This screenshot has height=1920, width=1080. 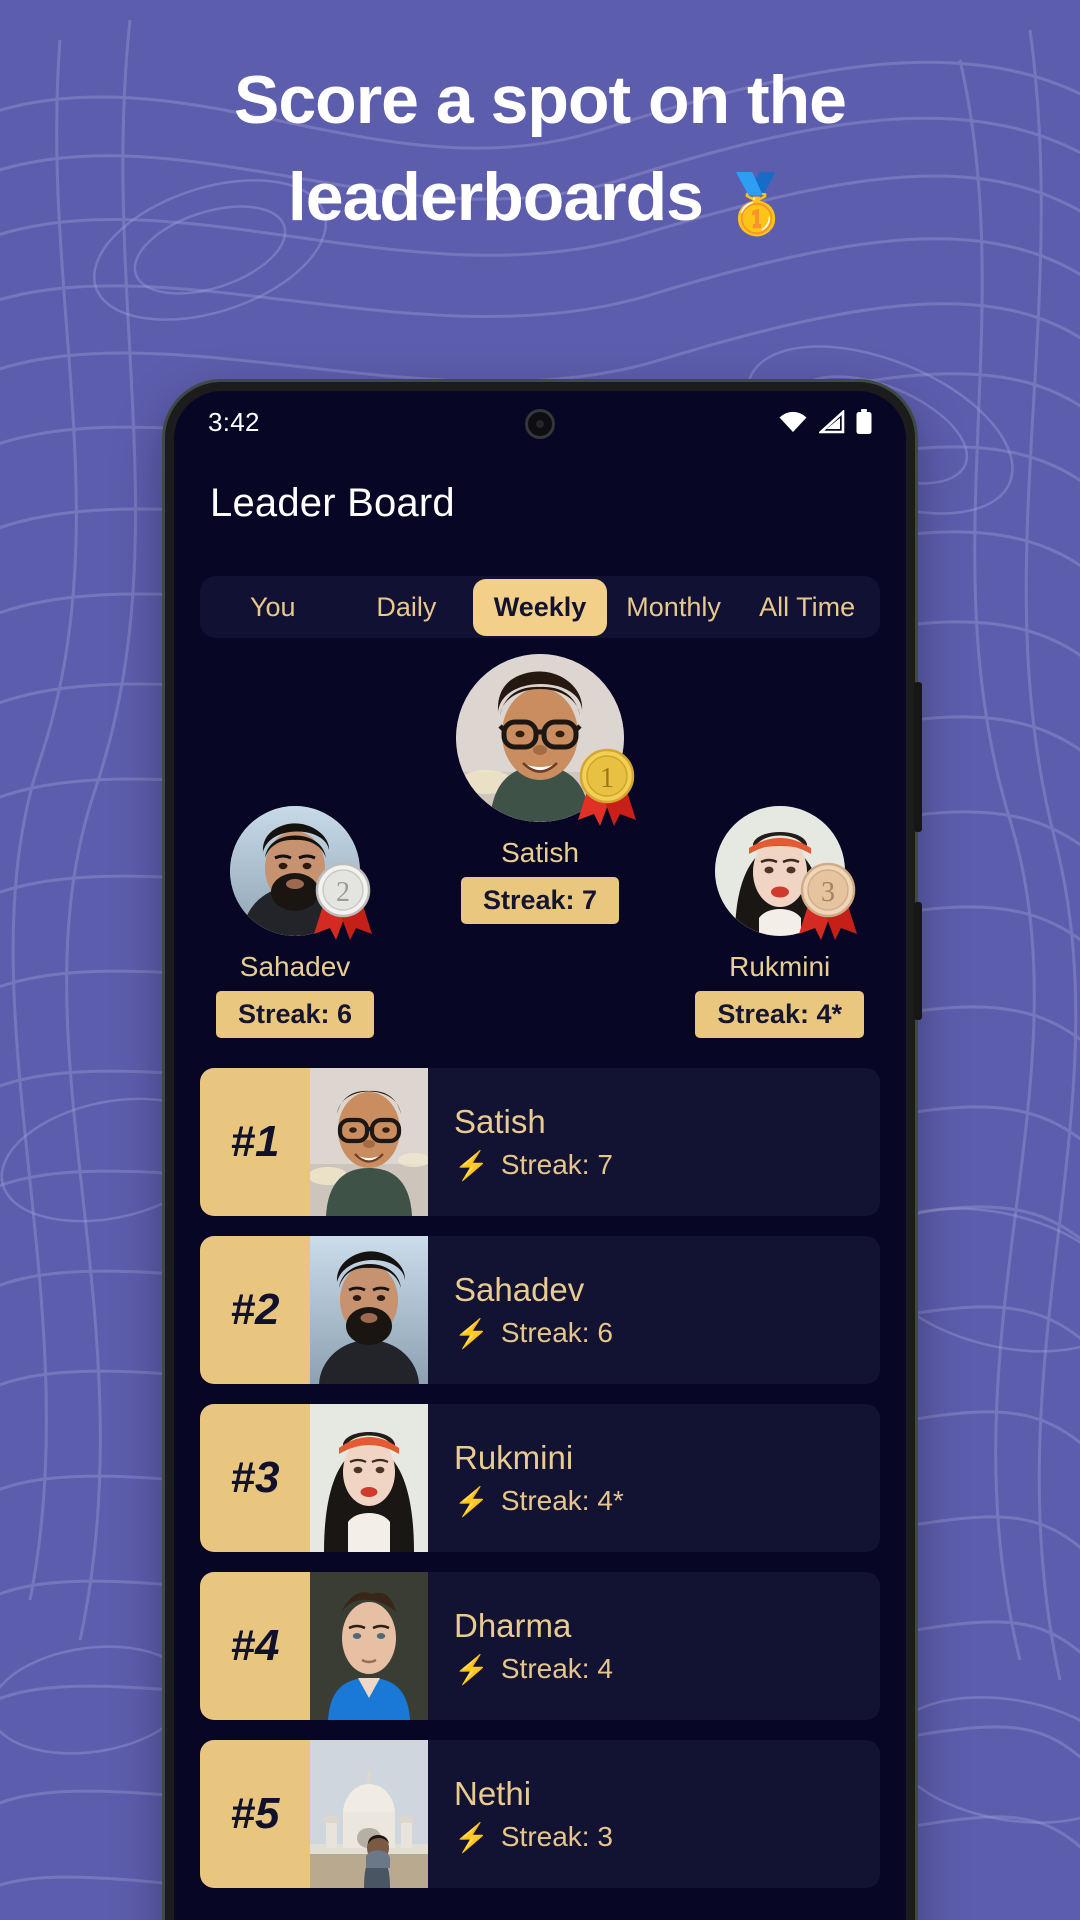 What do you see at coordinates (540, 900) in the screenshot?
I see `podium-streak-first: Streak: 7` at bounding box center [540, 900].